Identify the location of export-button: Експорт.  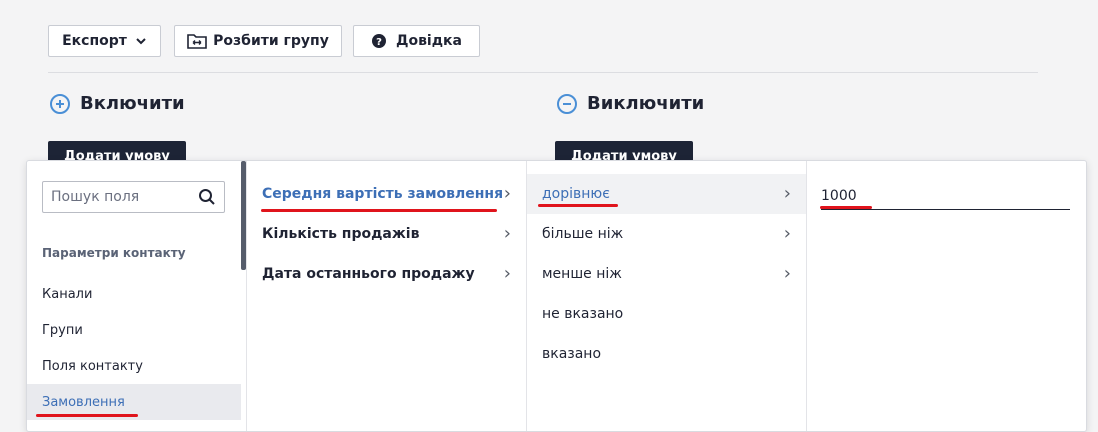
(104, 41).